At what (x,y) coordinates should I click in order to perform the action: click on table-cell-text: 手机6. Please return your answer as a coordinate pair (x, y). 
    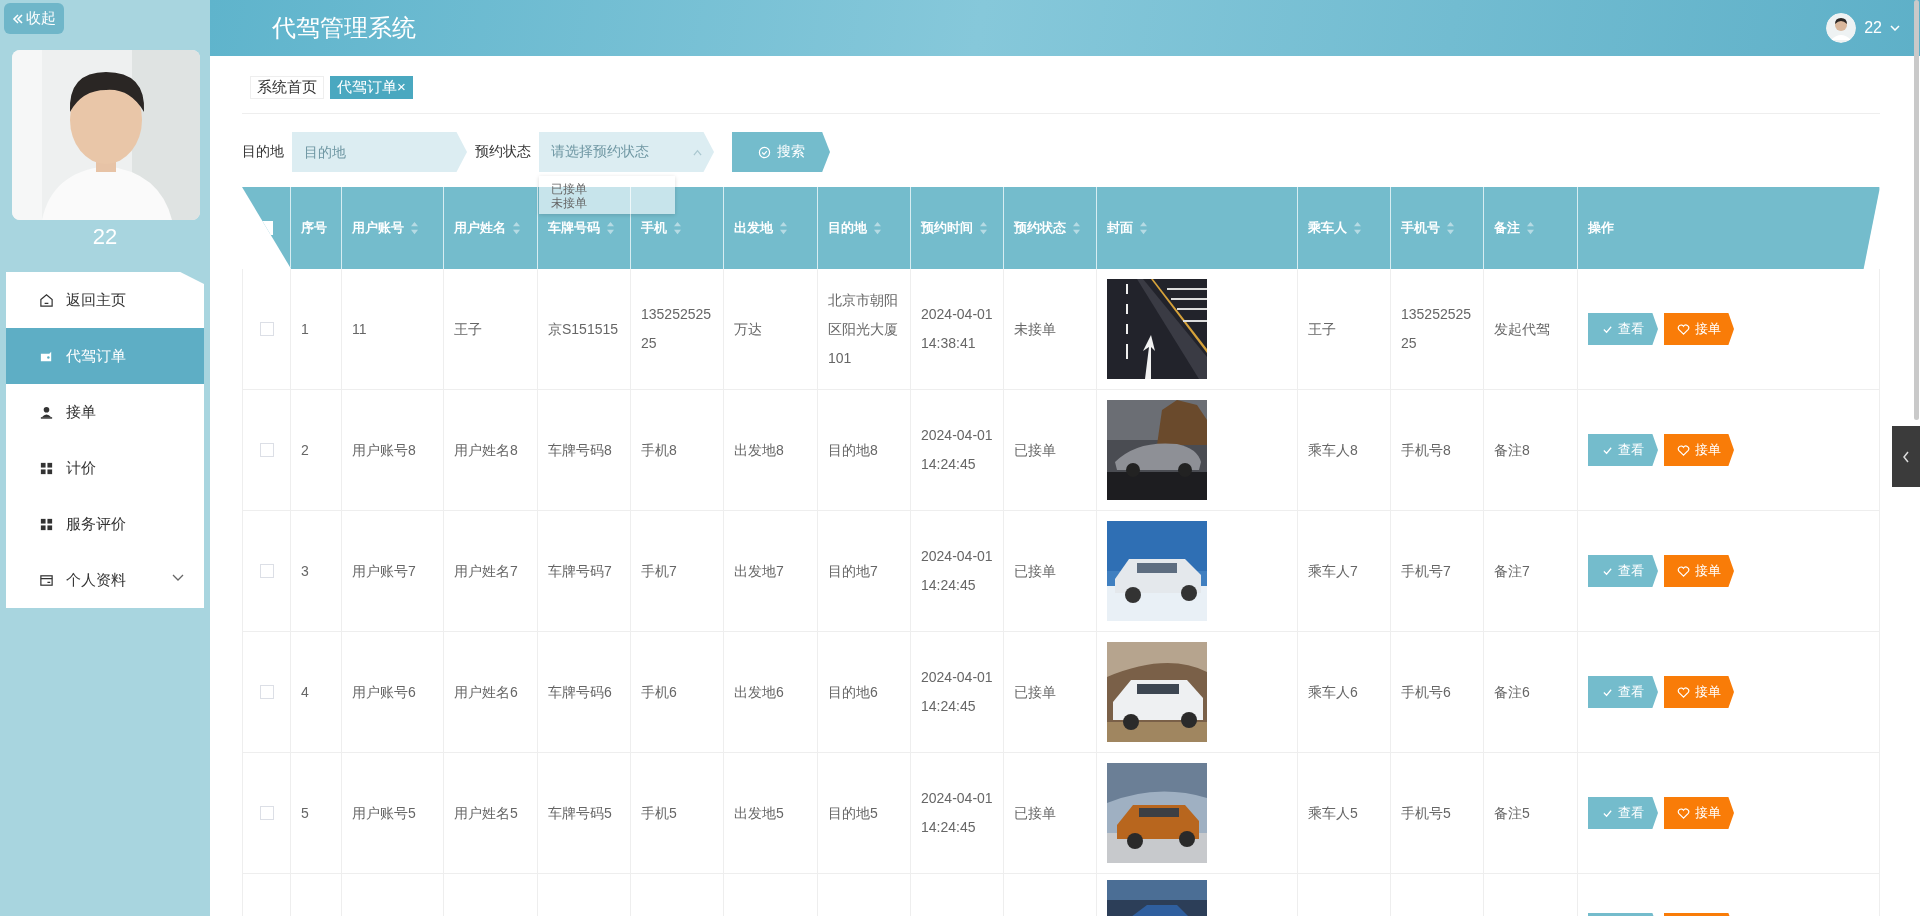
    Looking at the image, I should click on (659, 692).